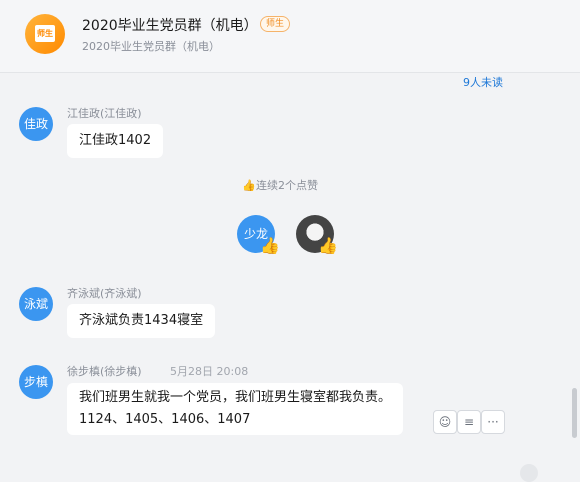 This screenshot has height=482, width=580. I want to click on avatar: 泳斌, so click(36, 304).